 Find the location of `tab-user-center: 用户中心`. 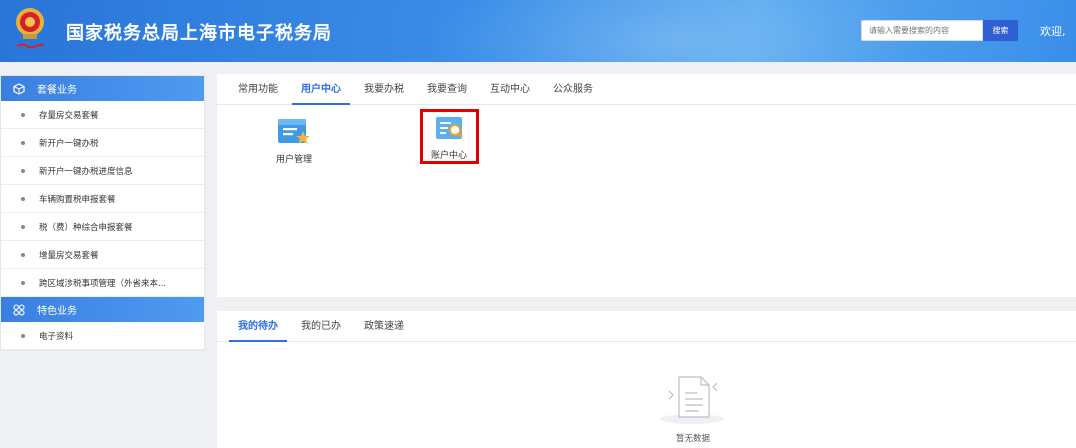

tab-user-center: 用户中心 is located at coordinates (321, 89).